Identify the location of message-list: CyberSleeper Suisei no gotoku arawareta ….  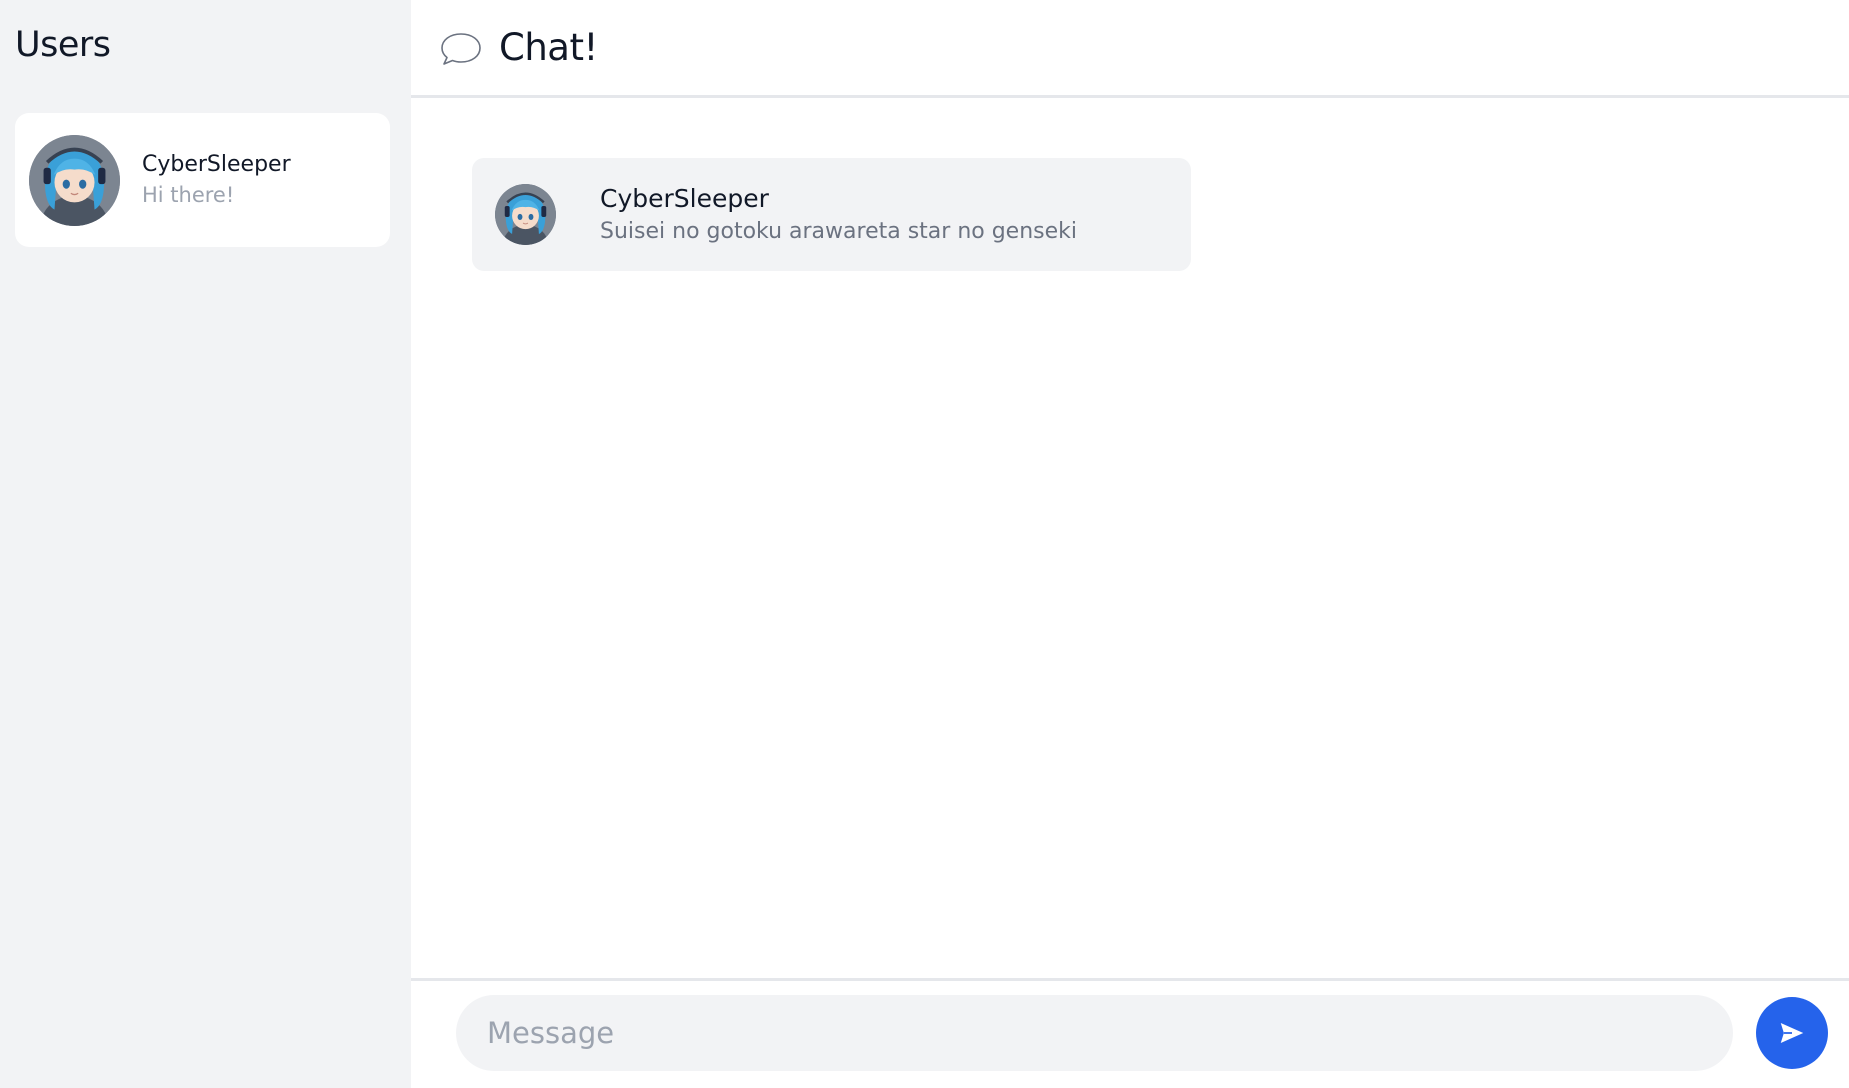
(1130, 184).